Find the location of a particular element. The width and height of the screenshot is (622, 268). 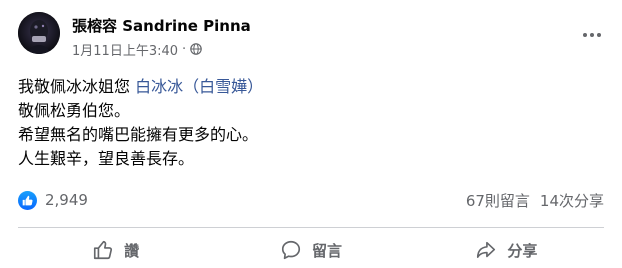

mentioned-profile-link: 白冰冰（白雪嬅） is located at coordinates (199, 86).